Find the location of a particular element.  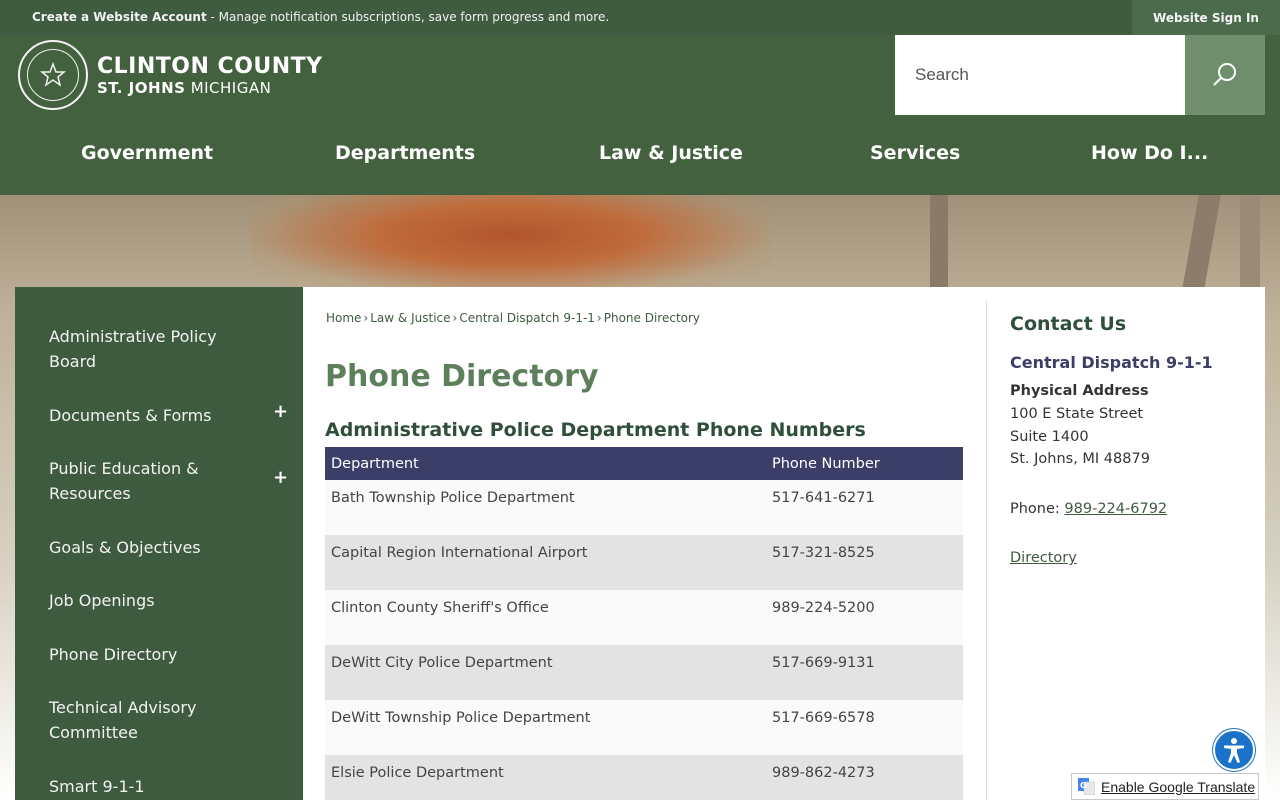

website-sign-in-button: Website Sign In is located at coordinates (1206, 17).